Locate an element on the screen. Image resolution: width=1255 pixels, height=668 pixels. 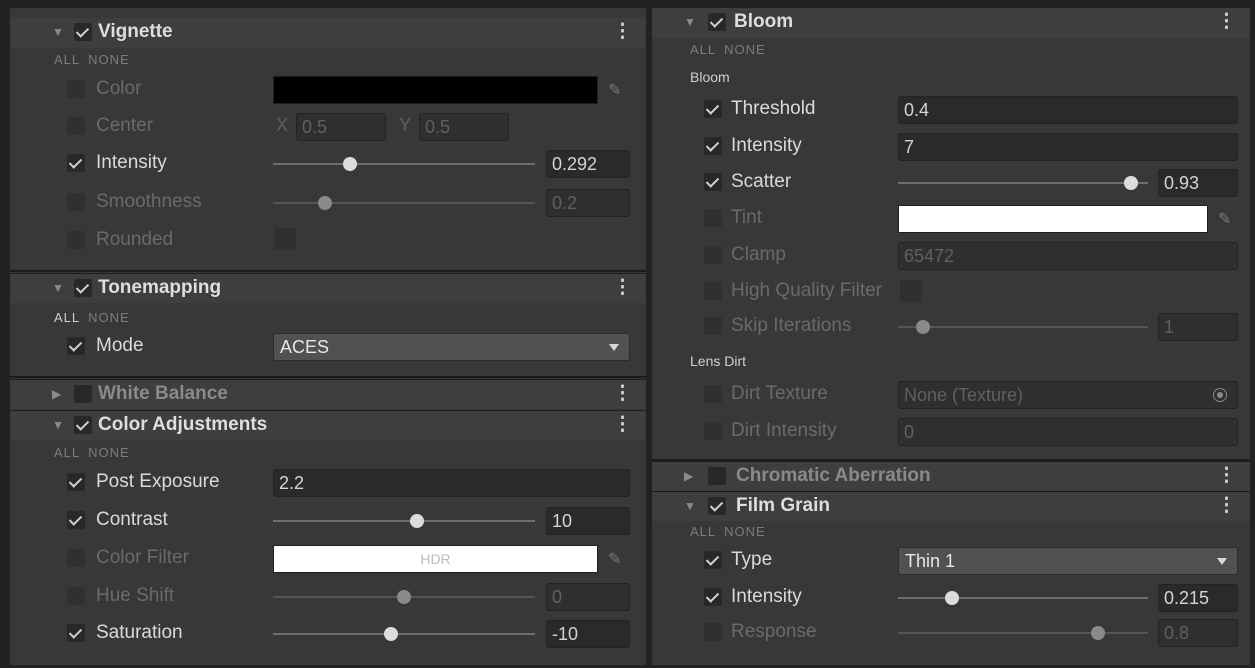
hue-shift-input: 0 is located at coordinates (588, 597).